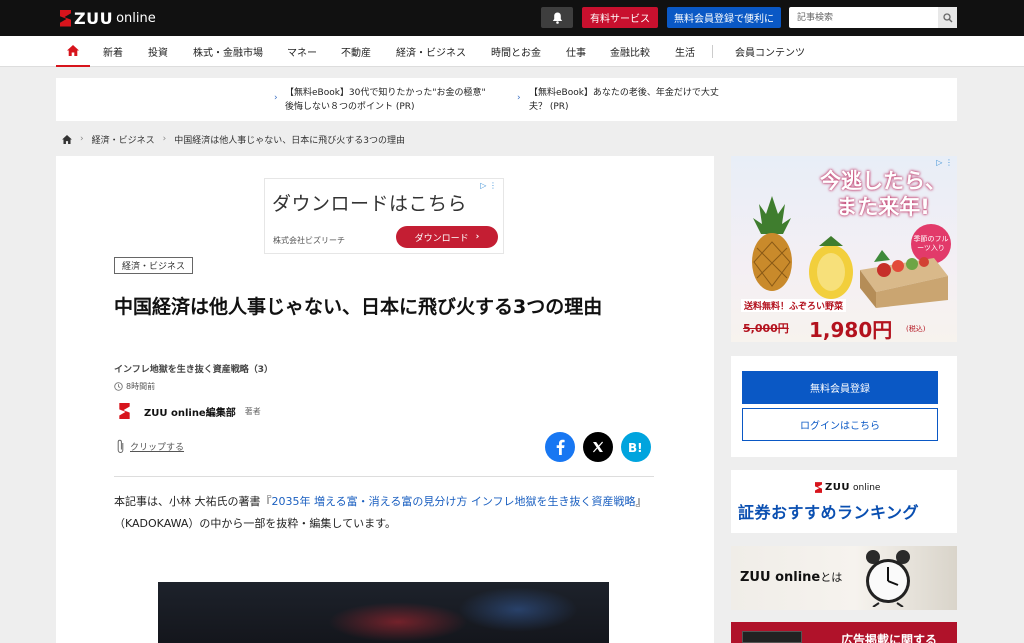 The image size is (1024, 643). Describe the element at coordinates (685, 51) in the screenshot. I see `nav-item-life: 生活` at that location.